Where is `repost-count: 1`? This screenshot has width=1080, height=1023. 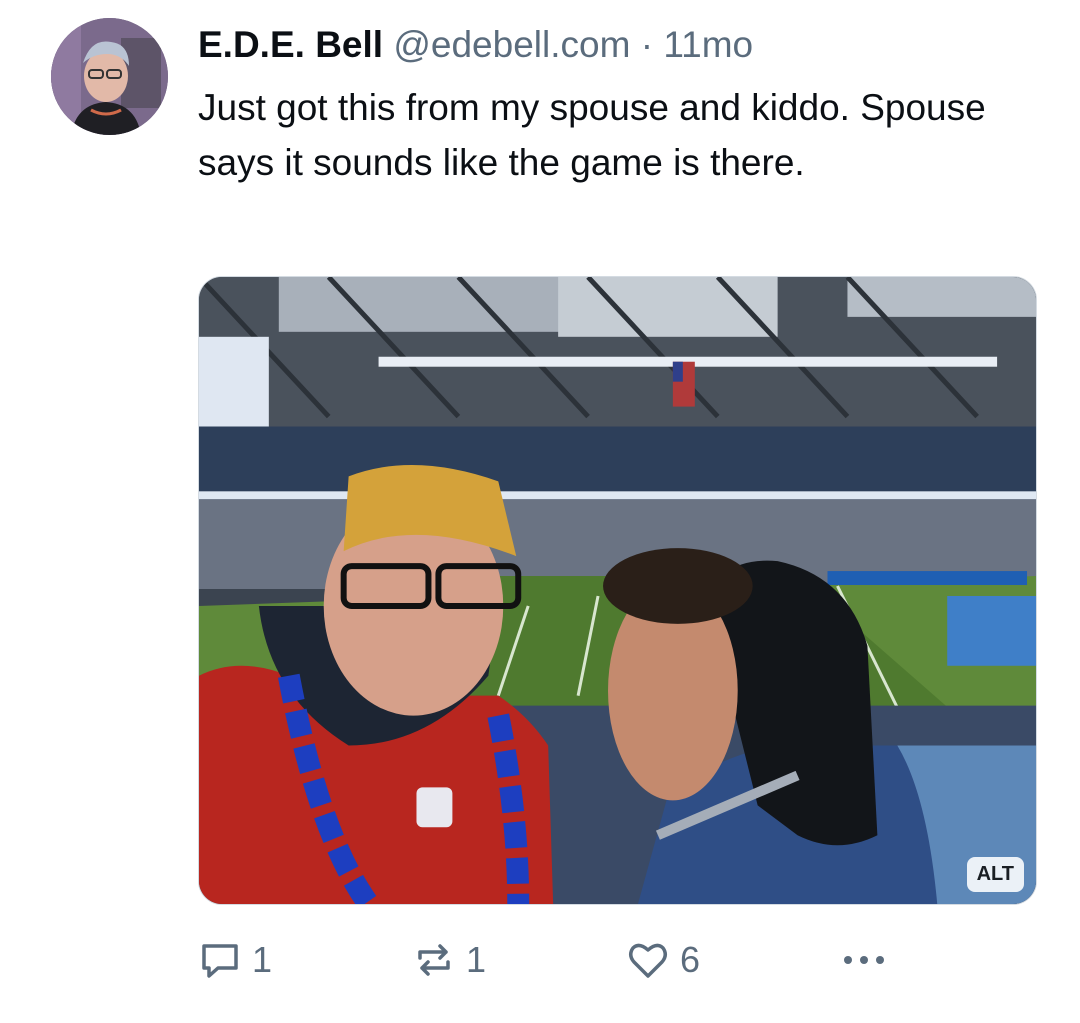
repost-count: 1 is located at coordinates (476, 959).